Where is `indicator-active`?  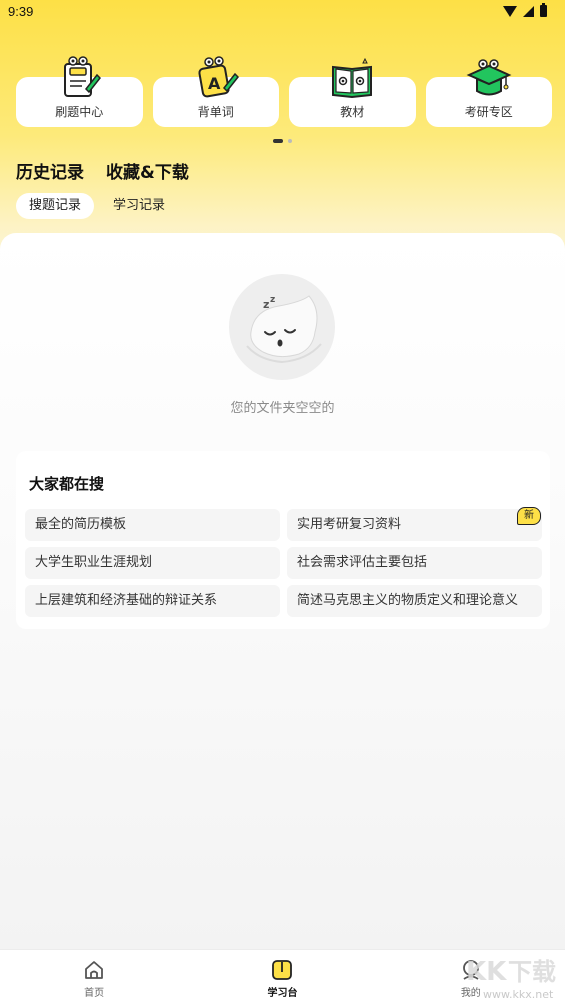 indicator-active is located at coordinates (278, 141).